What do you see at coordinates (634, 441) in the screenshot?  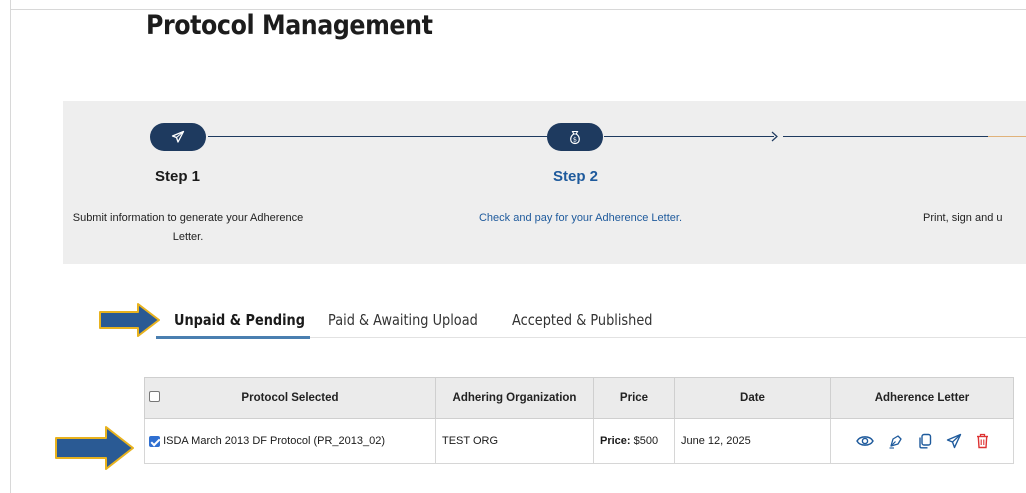 I see `price-cell: Price: $500` at bounding box center [634, 441].